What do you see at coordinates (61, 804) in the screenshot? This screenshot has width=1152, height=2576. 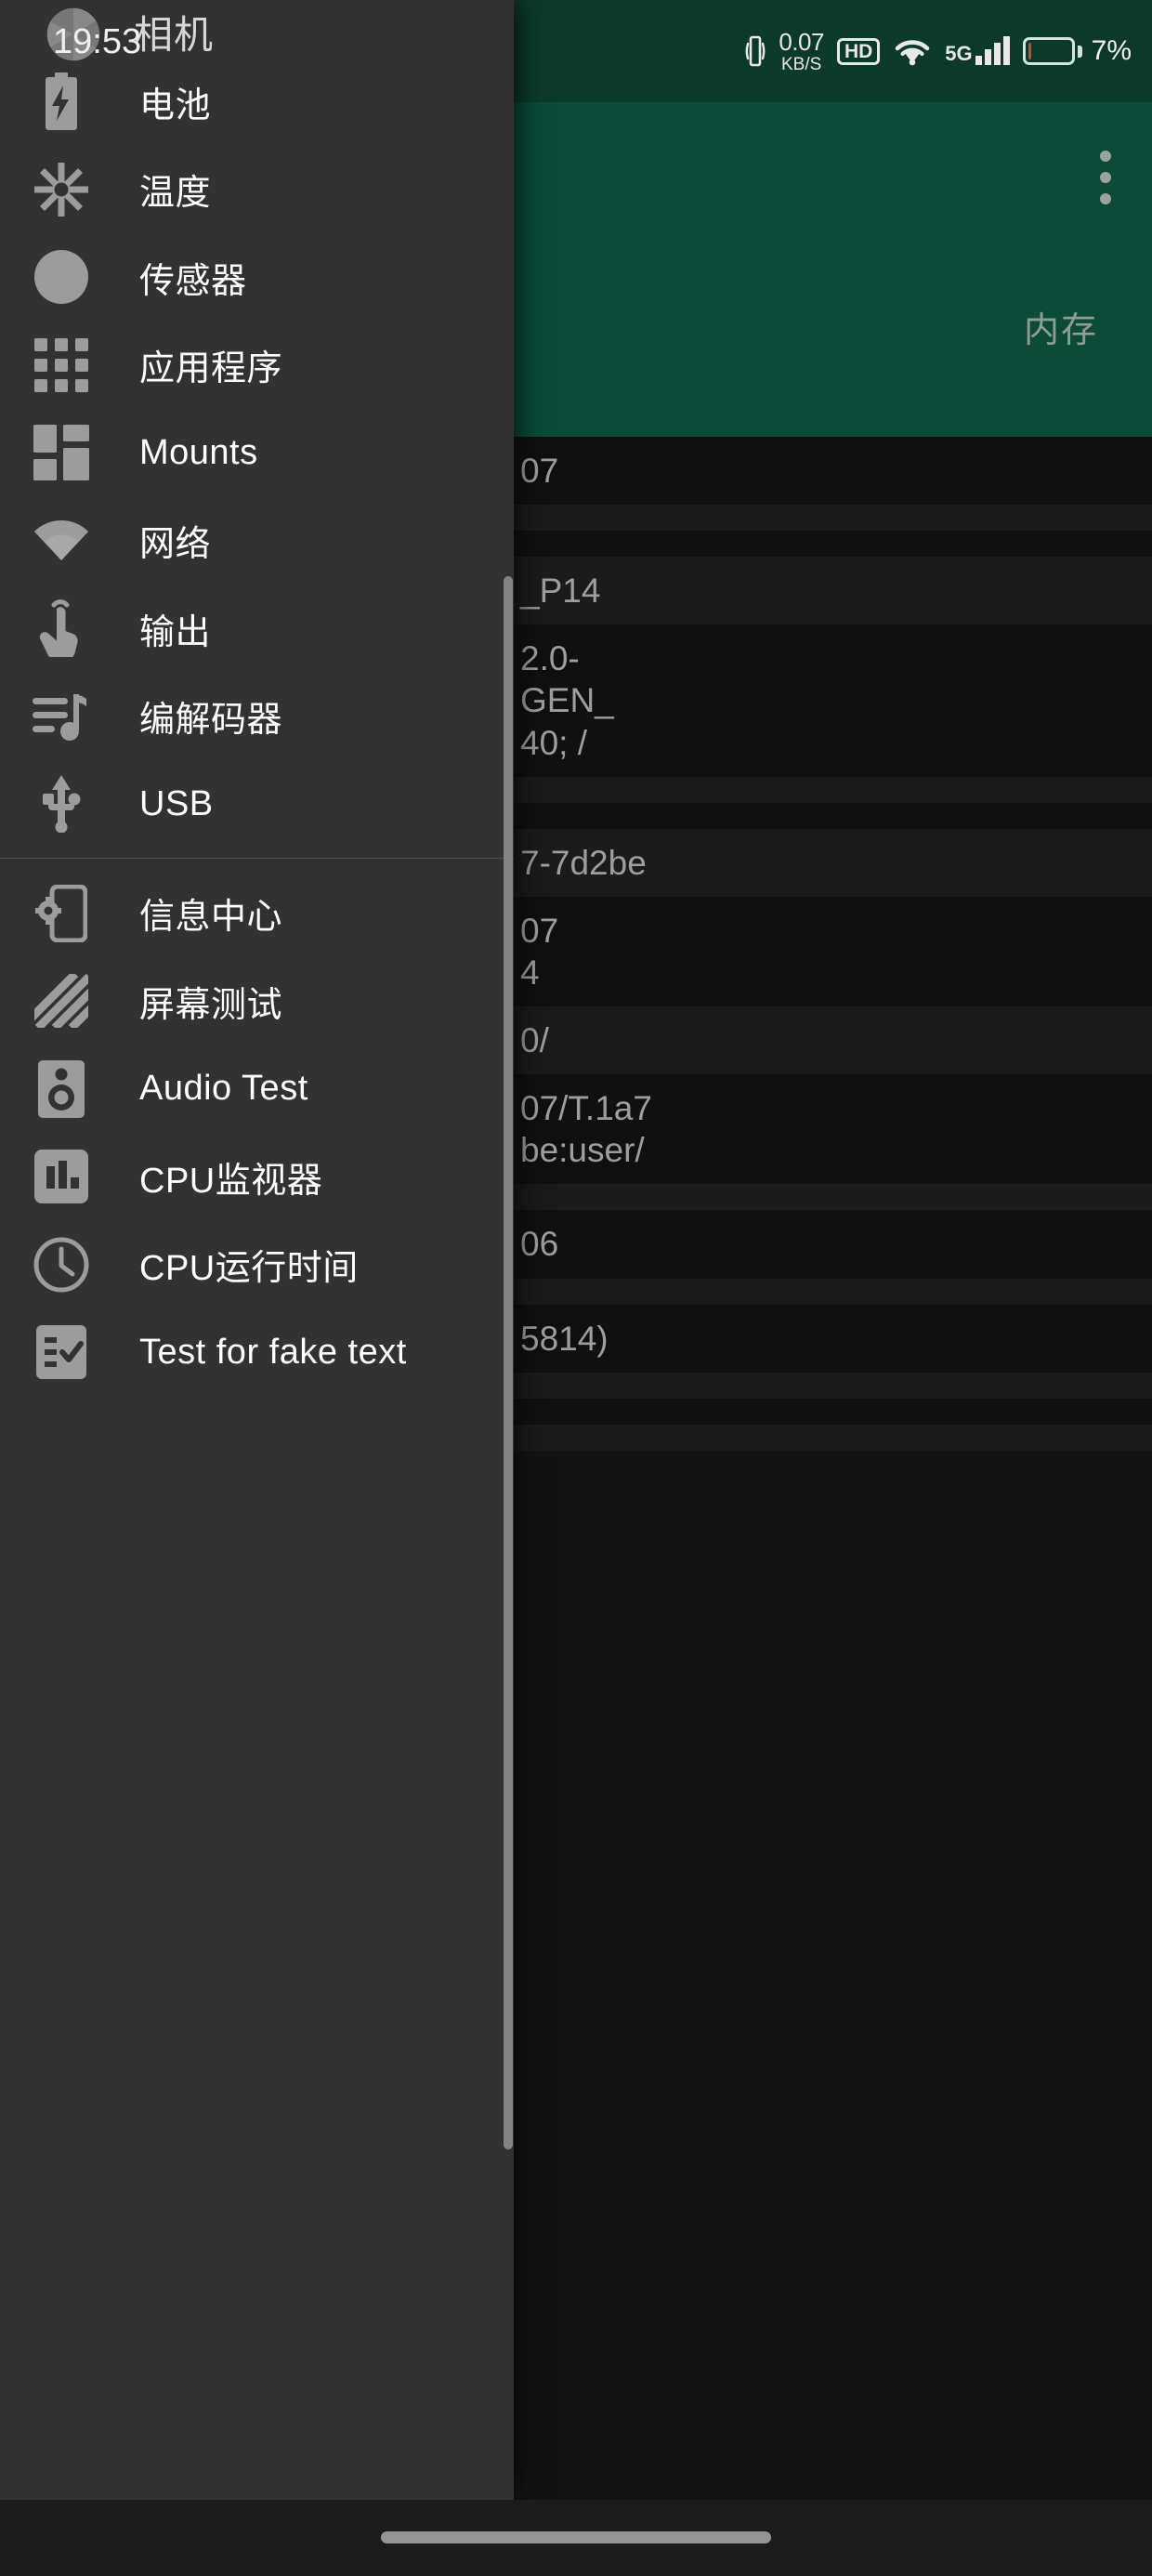 I see `usb-icon` at bounding box center [61, 804].